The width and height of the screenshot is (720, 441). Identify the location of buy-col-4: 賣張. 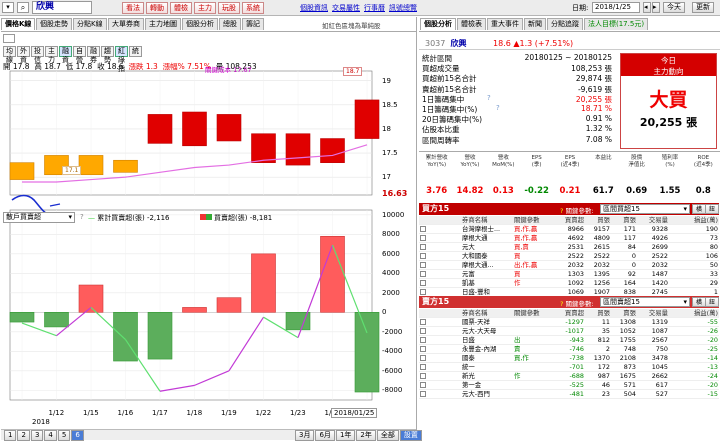
(624, 220).